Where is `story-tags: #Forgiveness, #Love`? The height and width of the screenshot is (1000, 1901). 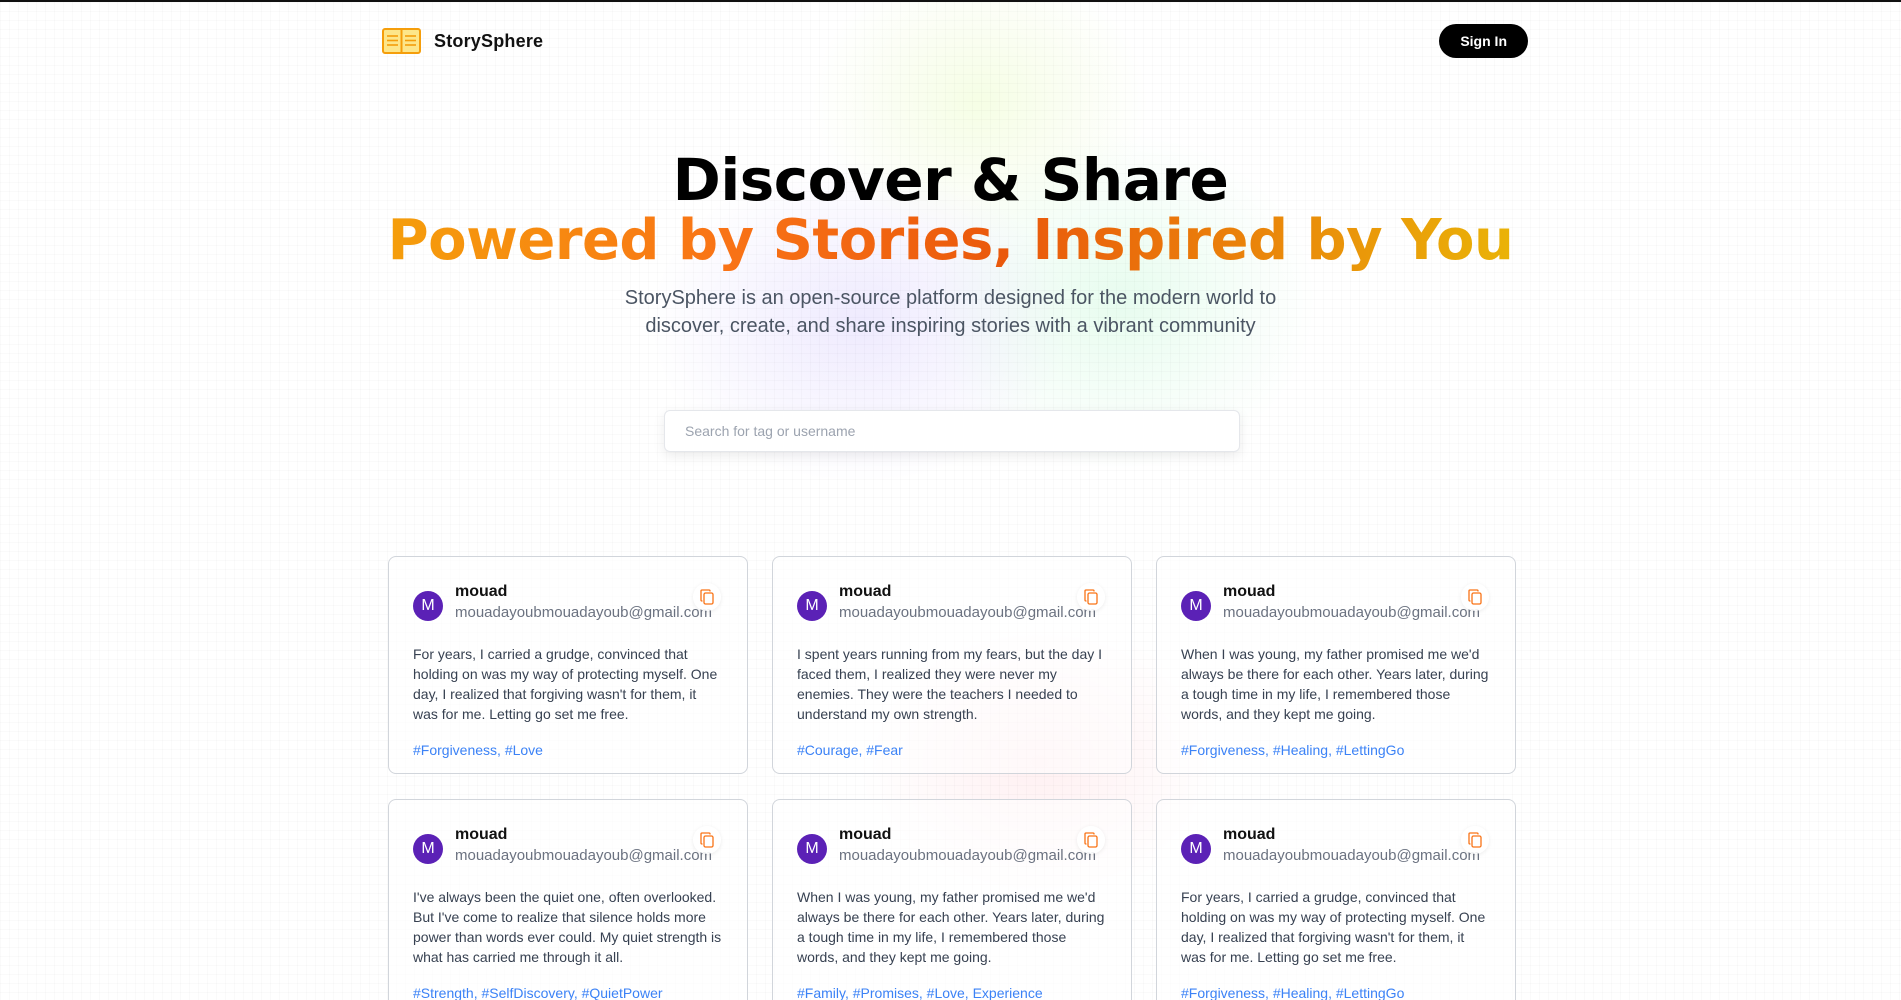
story-tags: #Forgiveness, #Love is located at coordinates (568, 750).